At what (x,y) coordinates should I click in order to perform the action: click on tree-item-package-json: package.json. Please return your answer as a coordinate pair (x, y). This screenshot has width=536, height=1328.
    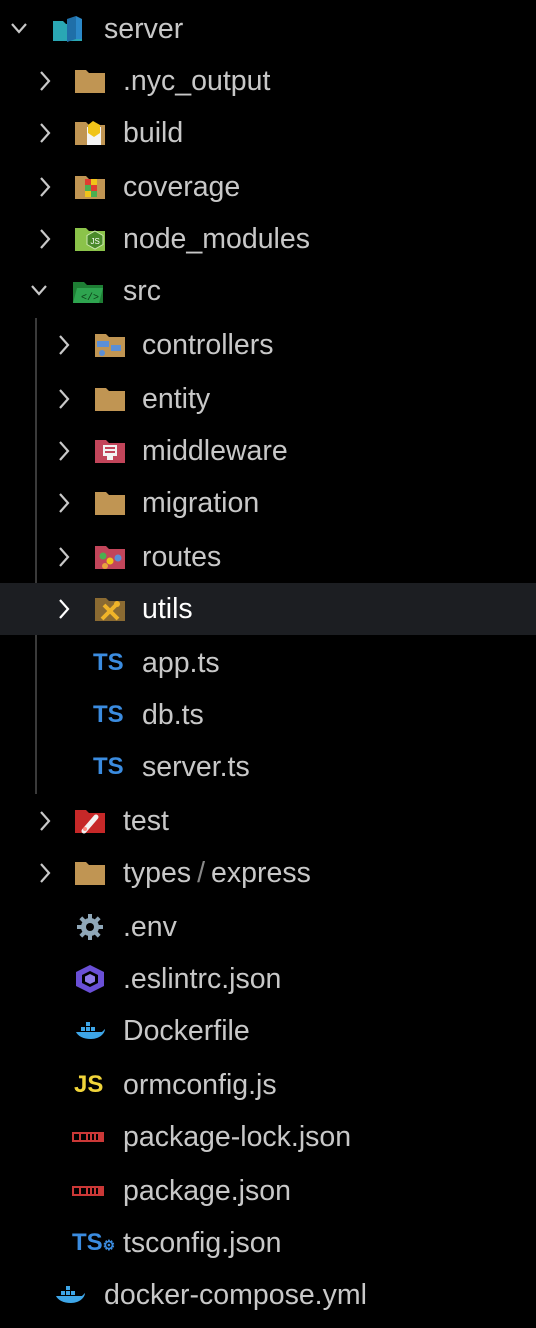
    Looking at the image, I should click on (268, 1191).